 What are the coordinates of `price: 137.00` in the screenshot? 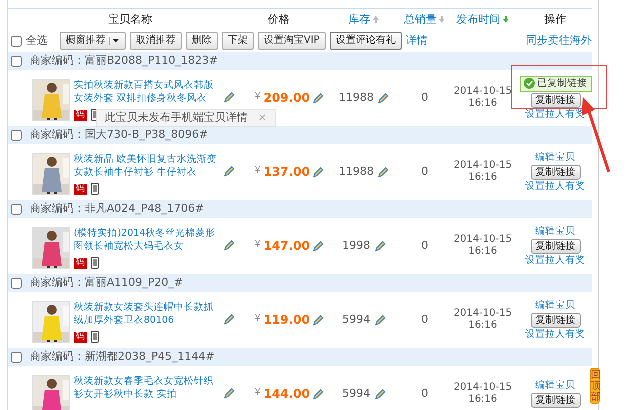 It's located at (287, 172).